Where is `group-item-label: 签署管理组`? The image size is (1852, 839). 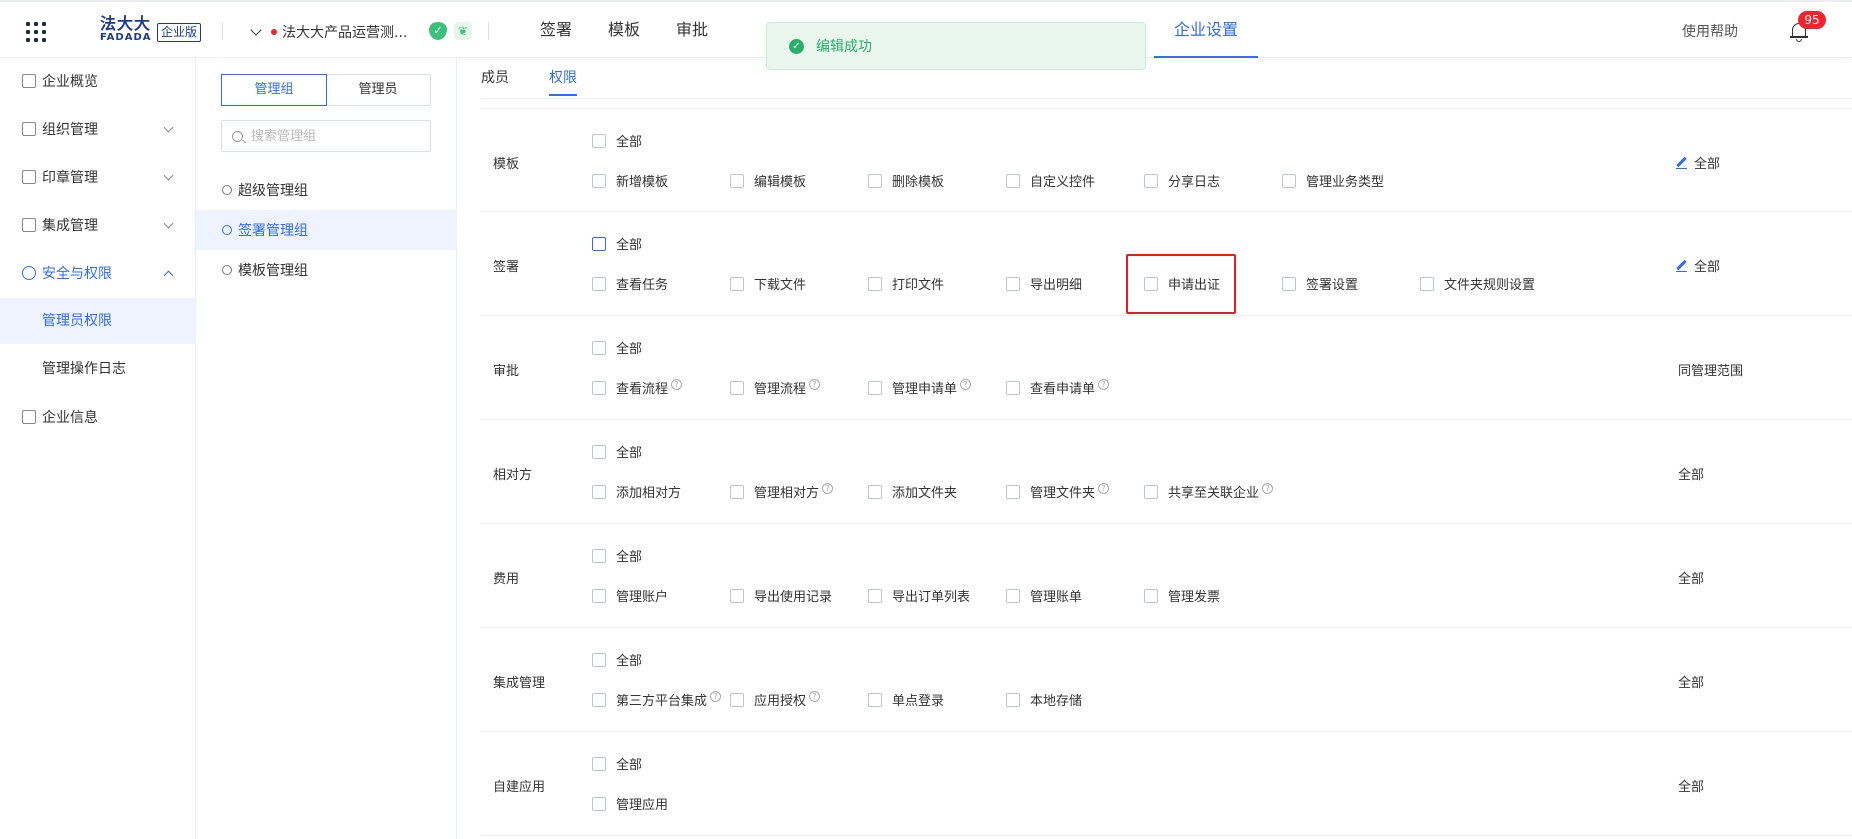 group-item-label: 签署管理组 is located at coordinates (273, 231).